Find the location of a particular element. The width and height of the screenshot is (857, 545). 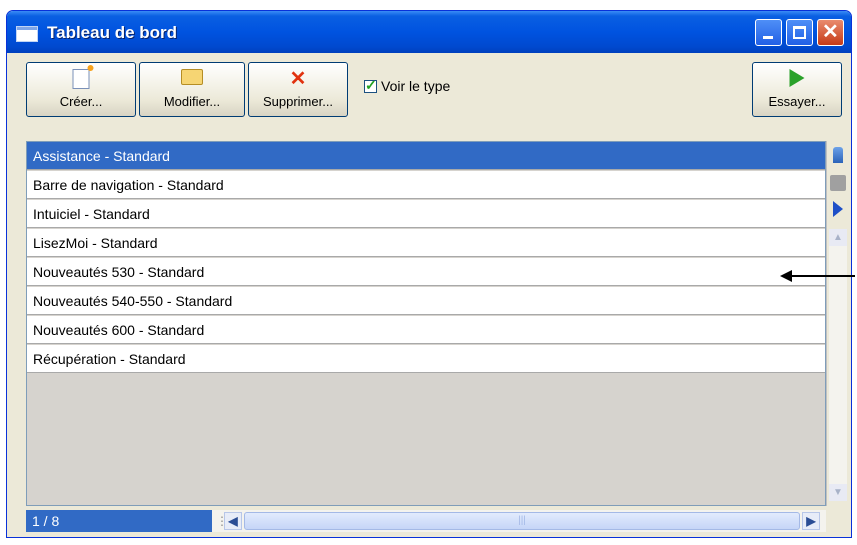

scroll-right-icon: ▶ is located at coordinates (811, 521).